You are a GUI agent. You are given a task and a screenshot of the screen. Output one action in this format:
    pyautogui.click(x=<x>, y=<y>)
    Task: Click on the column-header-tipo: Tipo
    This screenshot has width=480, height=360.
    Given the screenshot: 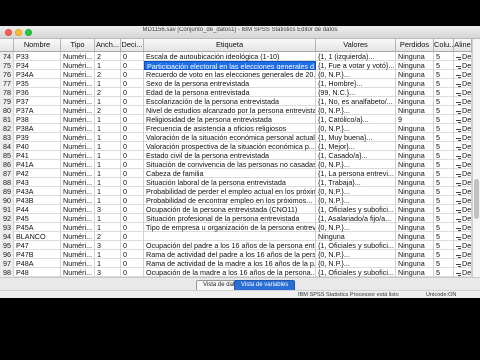 What is the action you would take?
    pyautogui.click(x=78, y=45)
    